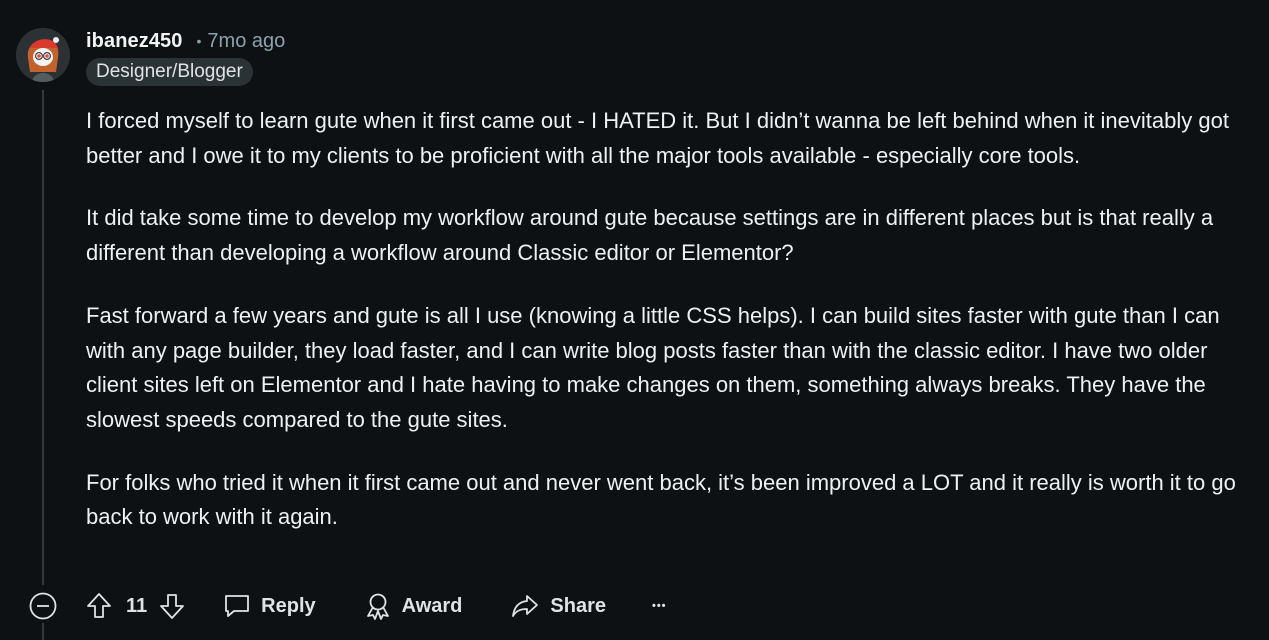 This screenshot has width=1269, height=640. What do you see at coordinates (99, 606) in the screenshot?
I see `upvote-arrow-icon` at bounding box center [99, 606].